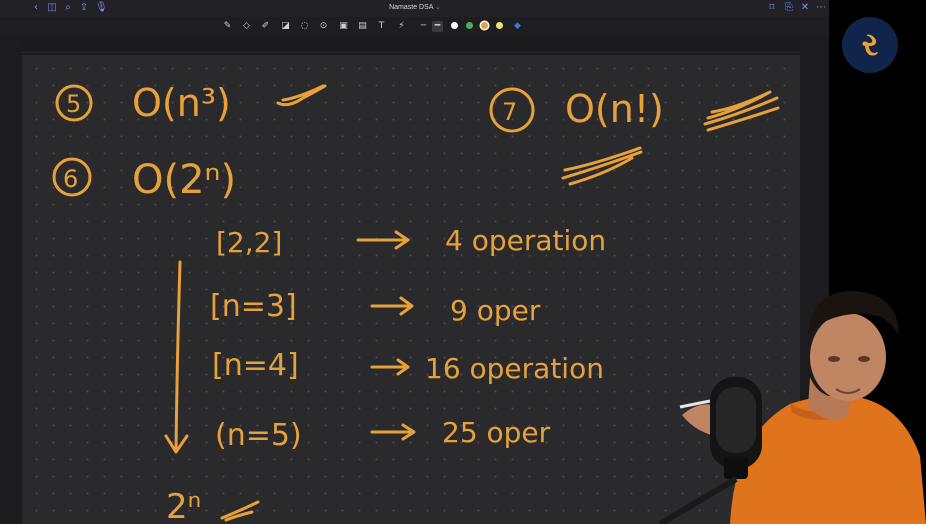 The height and width of the screenshot is (524, 926). Describe the element at coordinates (70, 179) in the screenshot. I see `label-6: 6` at that location.